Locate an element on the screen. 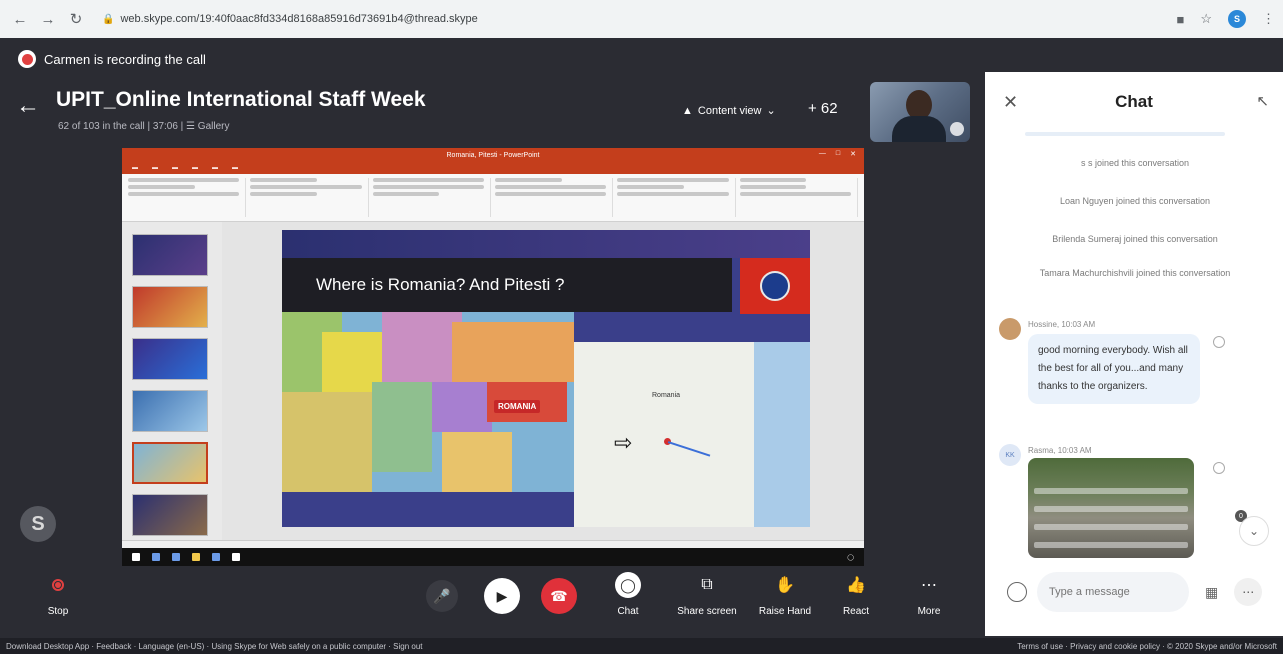  chat-divider is located at coordinates (1125, 134).